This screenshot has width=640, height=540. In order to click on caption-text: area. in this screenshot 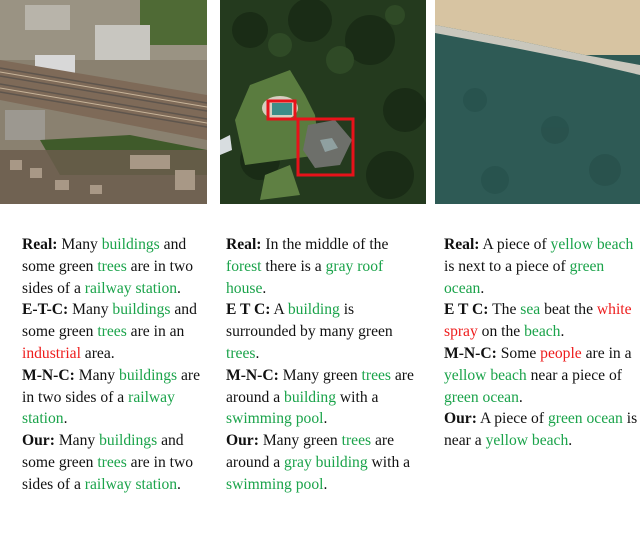, I will do `click(97, 353)`.